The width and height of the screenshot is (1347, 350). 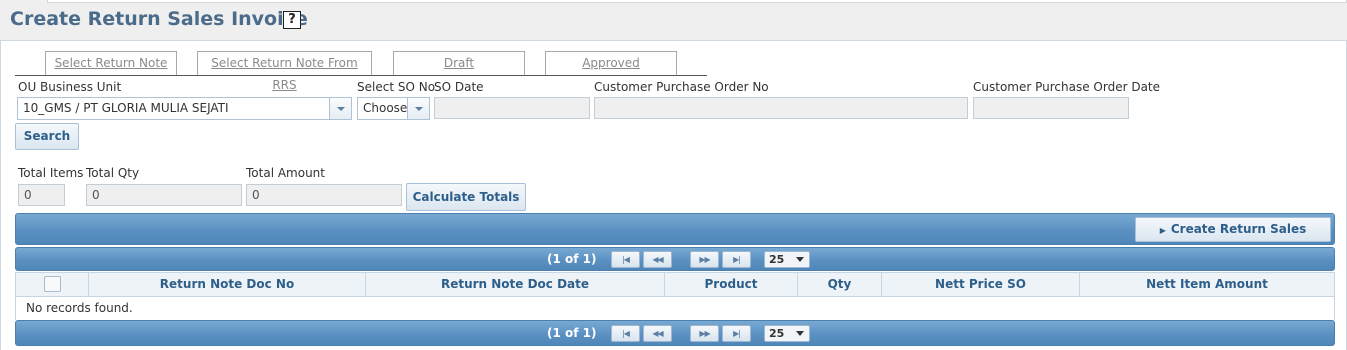 What do you see at coordinates (675, 333) in the screenshot?
I see `paginator-bottom: (1 of 1) |◀ ◀◀ ▶▶ ▶| 25` at bounding box center [675, 333].